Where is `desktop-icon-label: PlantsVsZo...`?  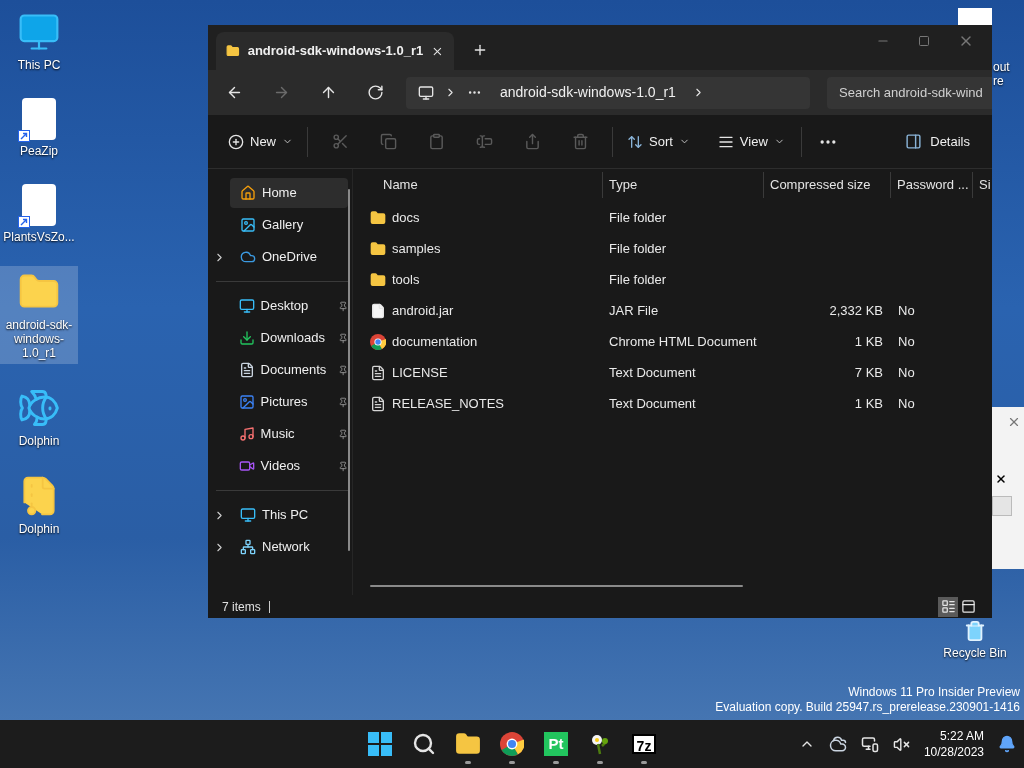 desktop-icon-label: PlantsVsZo... is located at coordinates (39, 237).